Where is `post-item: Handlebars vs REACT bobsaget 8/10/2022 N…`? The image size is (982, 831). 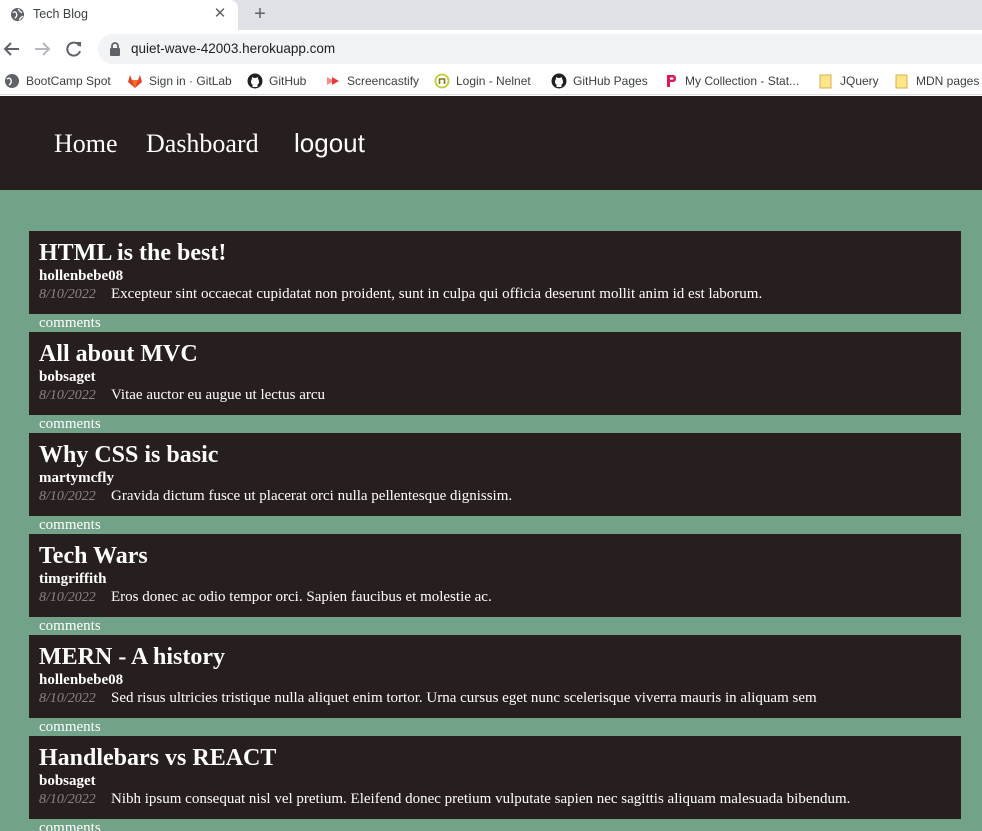
post-item: Handlebars vs REACT bobsaget 8/10/2022 N… is located at coordinates (495, 783).